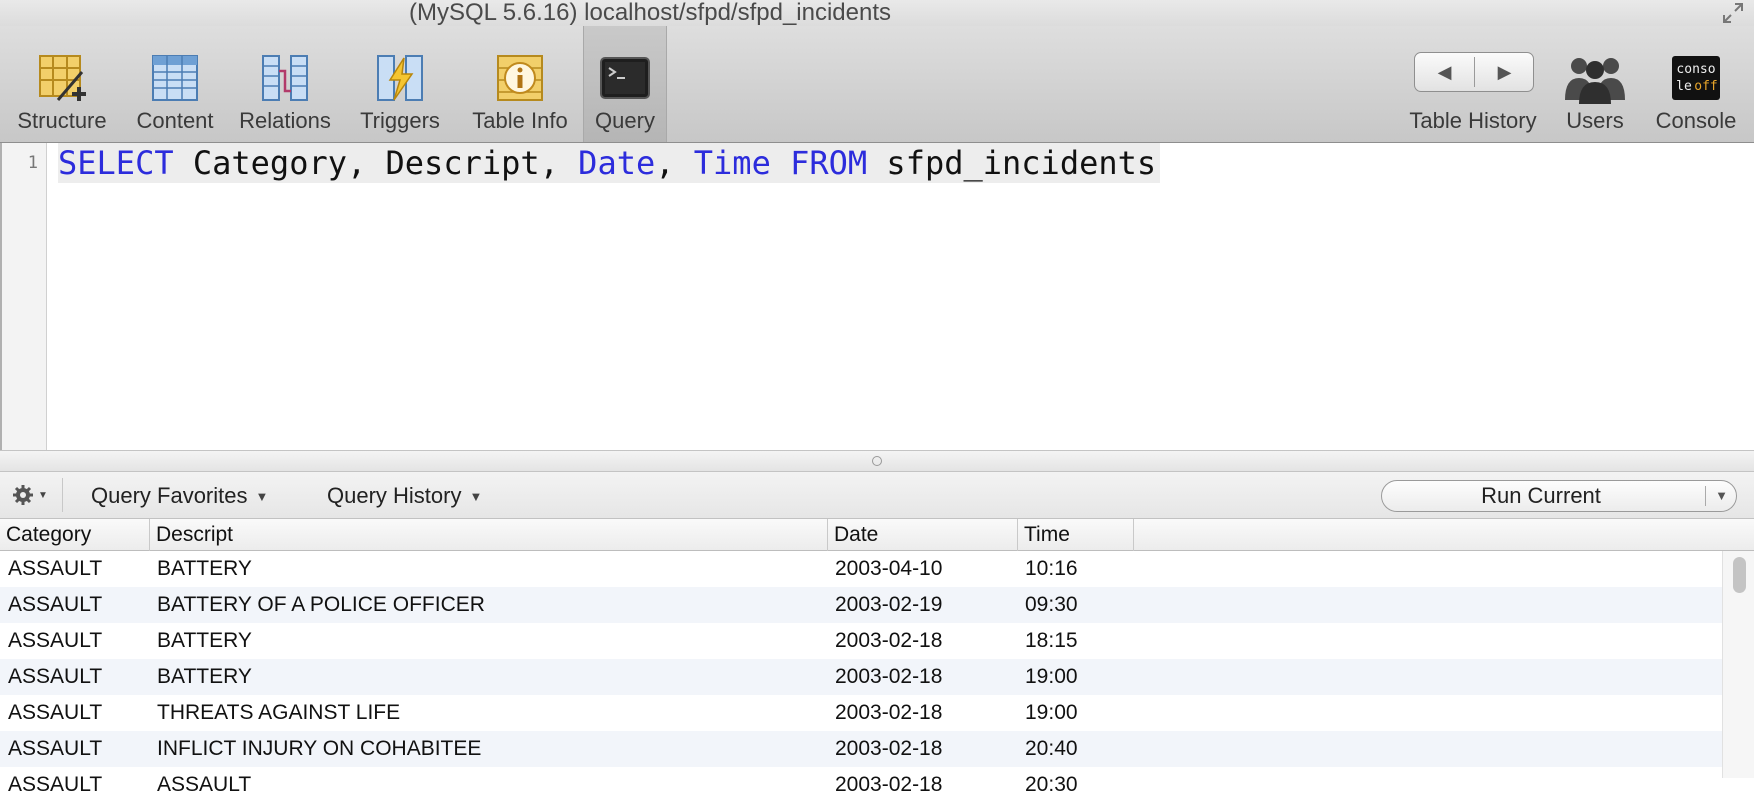  I want to click on column-header-category: Category, so click(75, 535).